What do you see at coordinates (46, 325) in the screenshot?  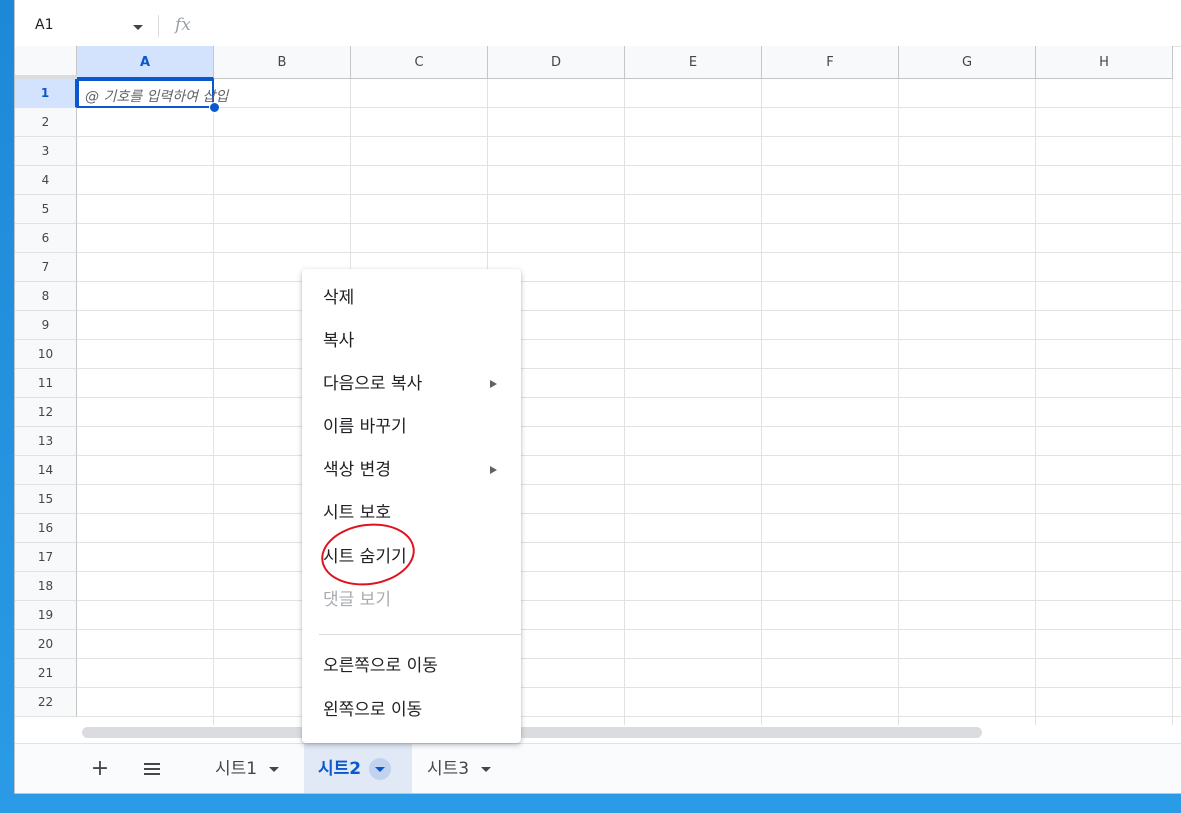 I see `row-header: 9` at bounding box center [46, 325].